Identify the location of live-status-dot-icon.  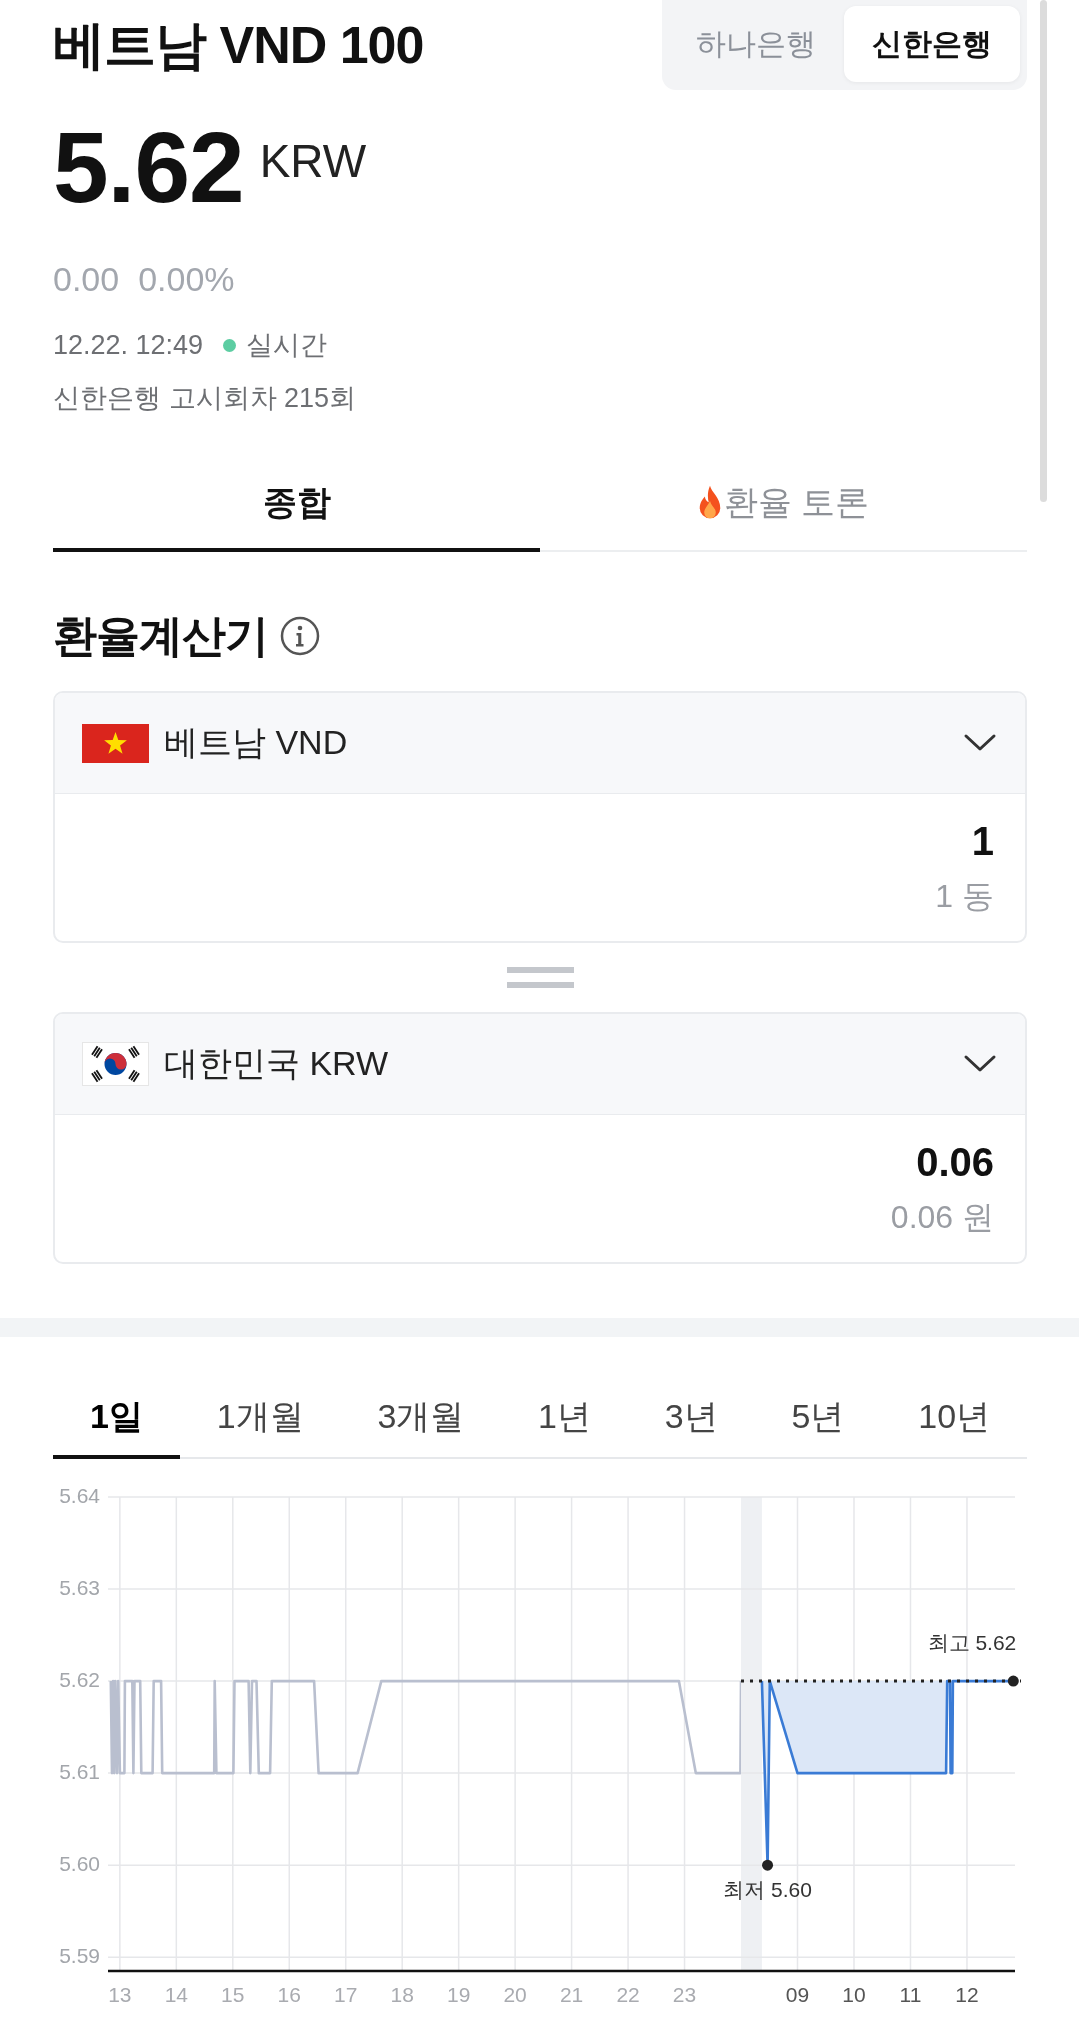
(230, 345).